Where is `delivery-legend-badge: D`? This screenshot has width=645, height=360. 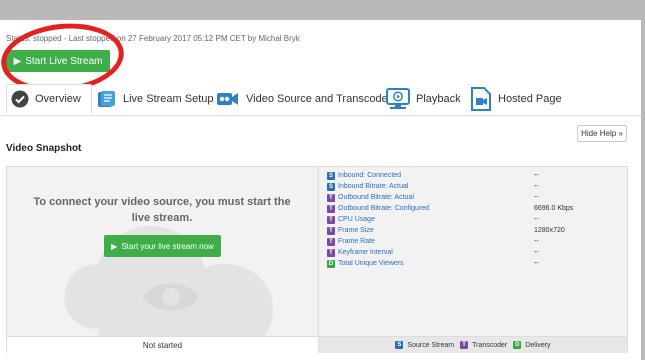 delivery-legend-badge: D is located at coordinates (517, 345).